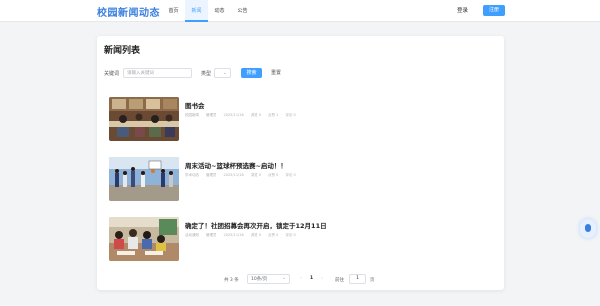  I want to click on type-label: 类型, so click(206, 74).